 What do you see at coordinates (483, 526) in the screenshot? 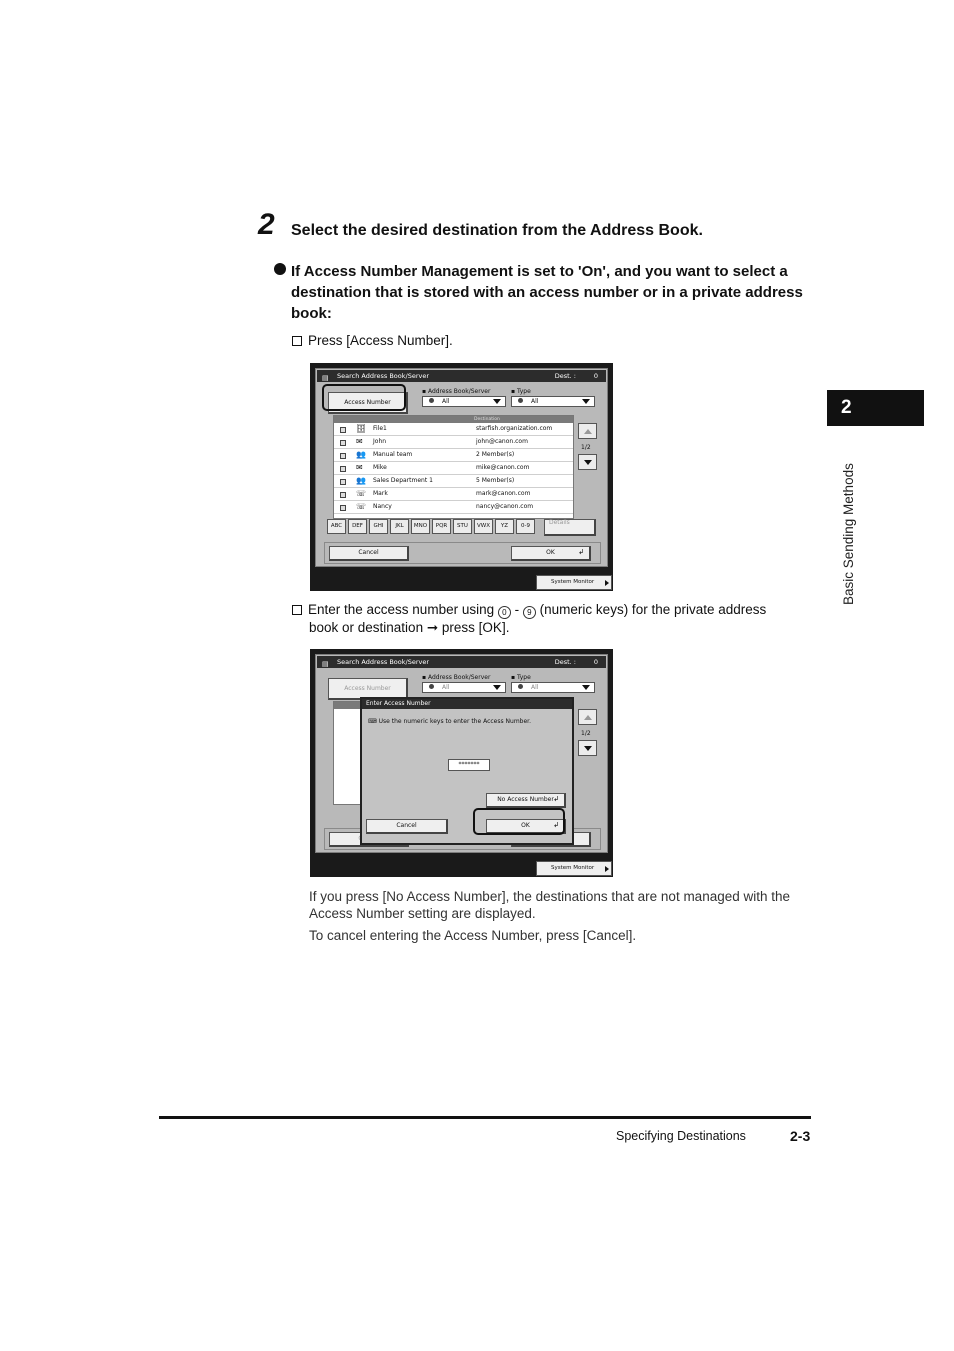
I see `alpha-key-button: VWX` at bounding box center [483, 526].